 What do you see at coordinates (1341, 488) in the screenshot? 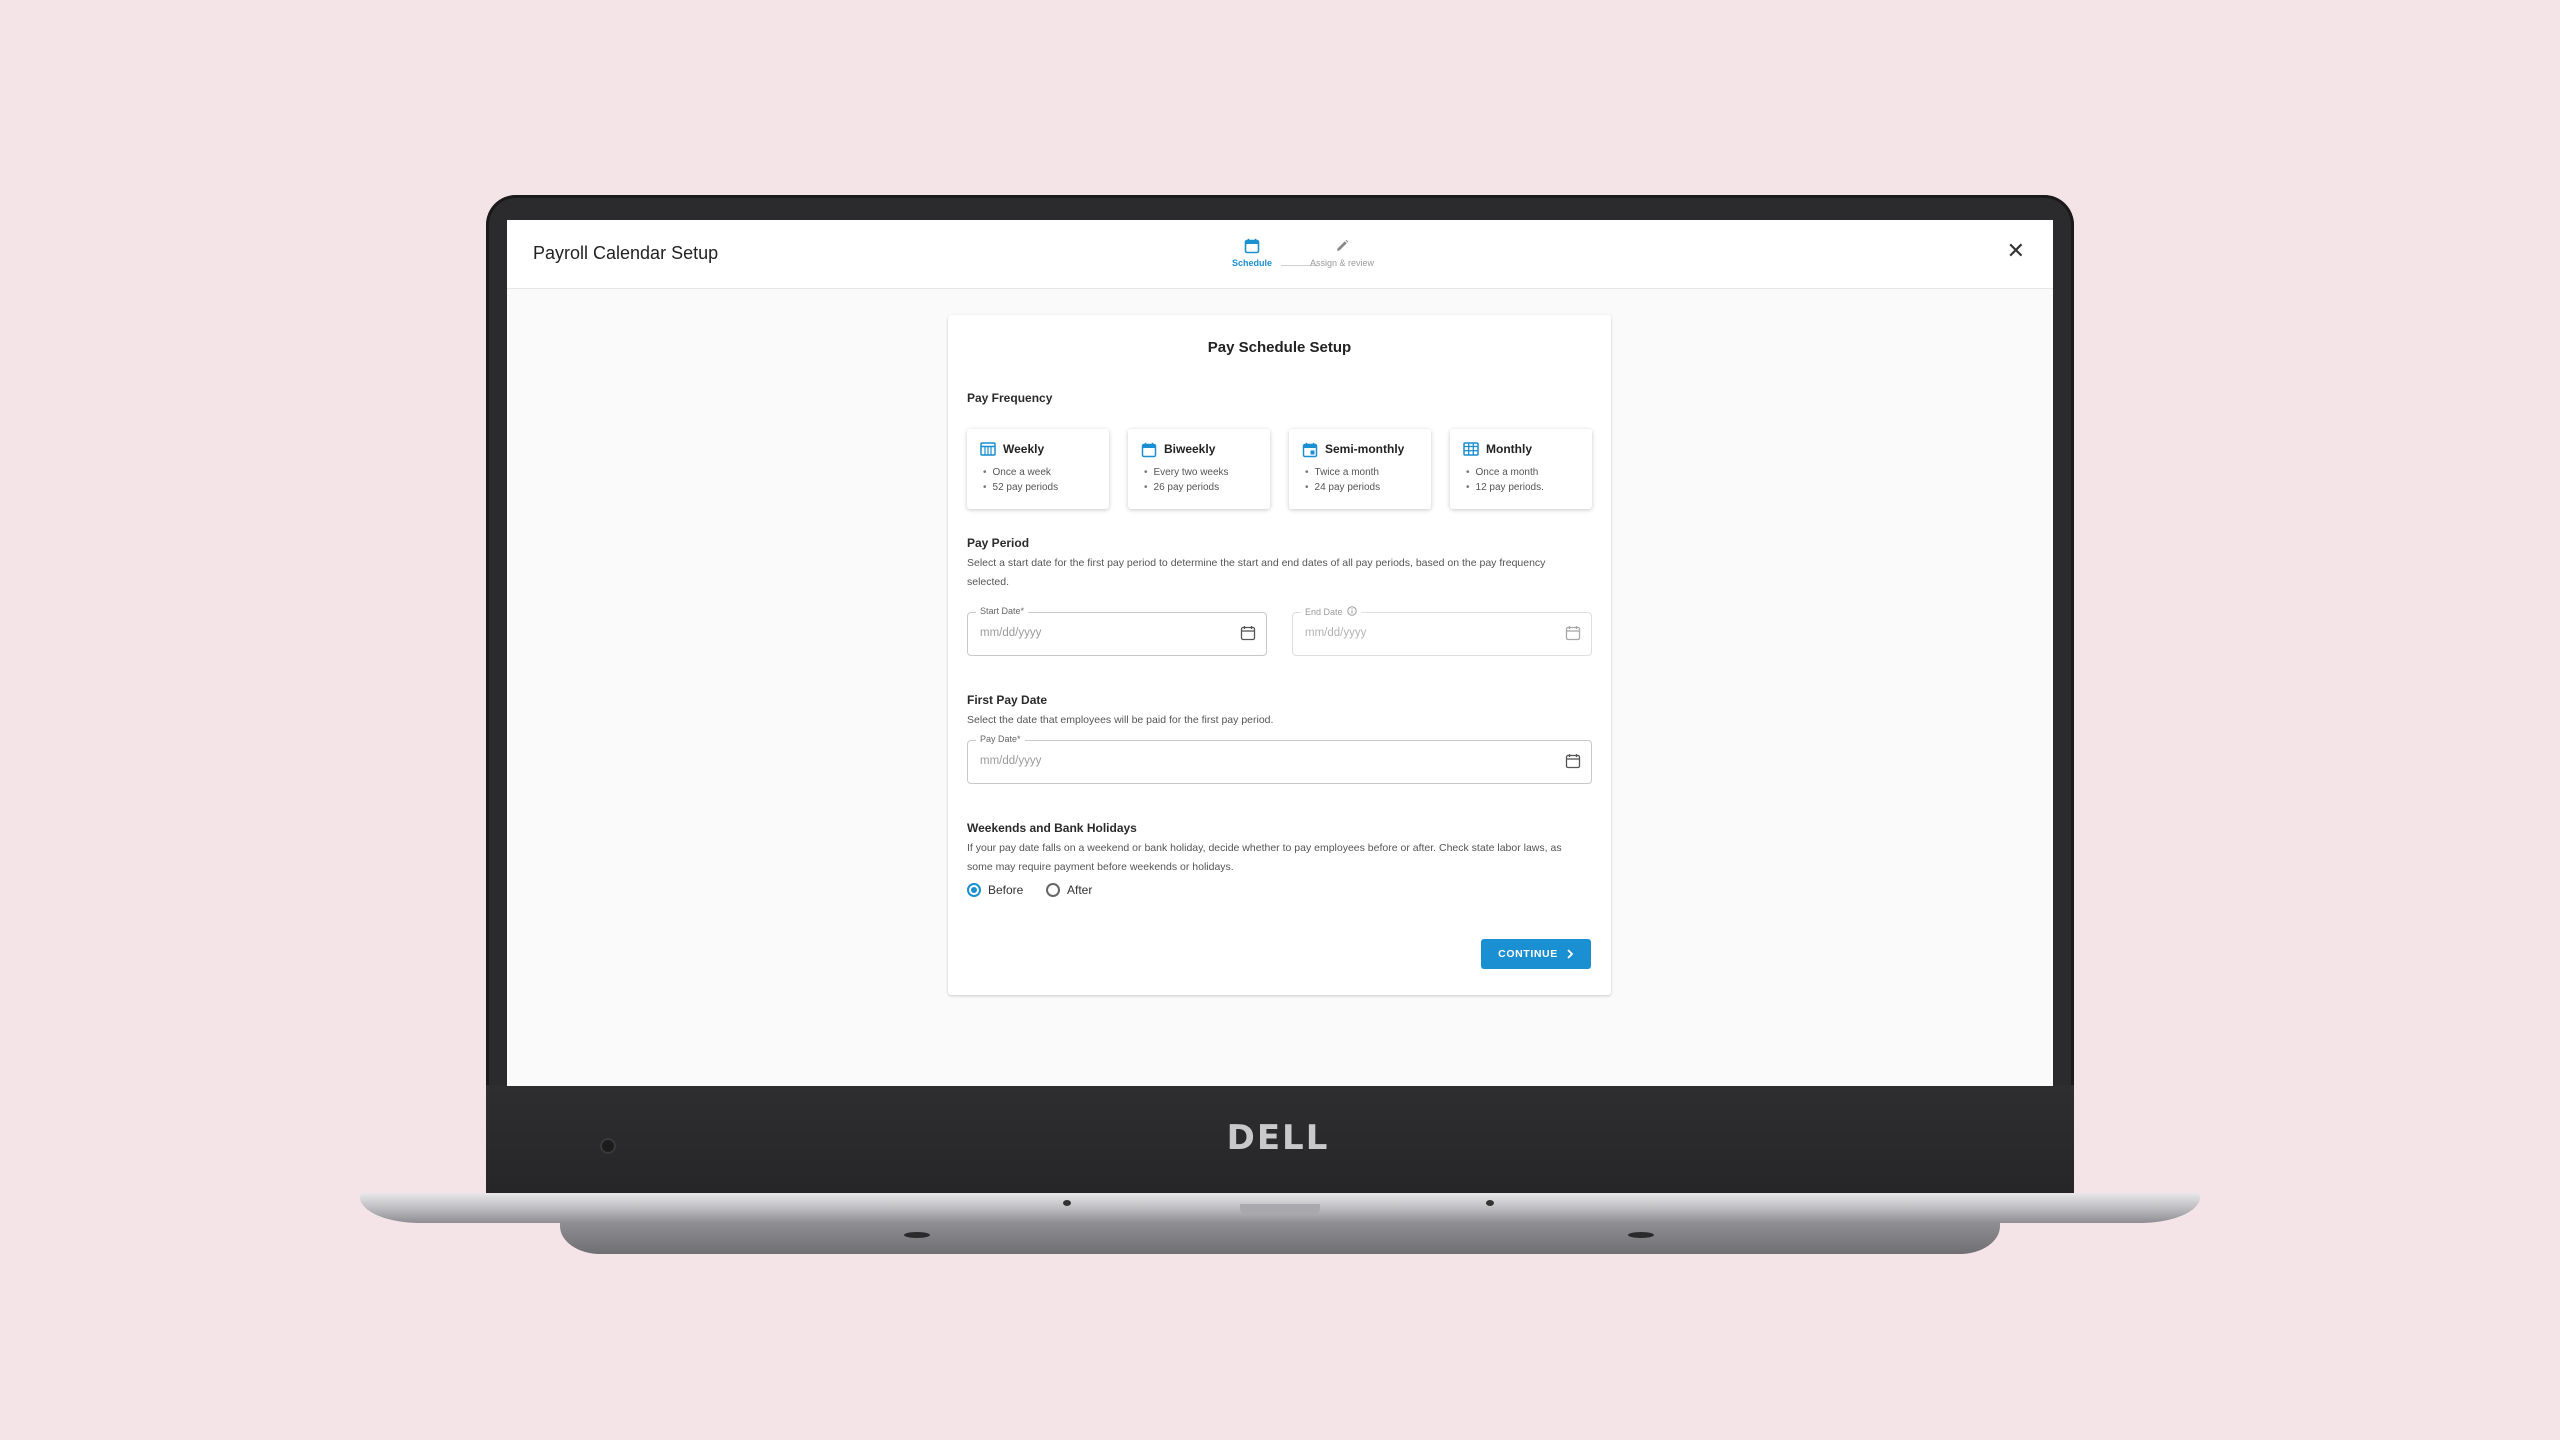
I see `frequency-detail: 24 pay periods` at bounding box center [1341, 488].